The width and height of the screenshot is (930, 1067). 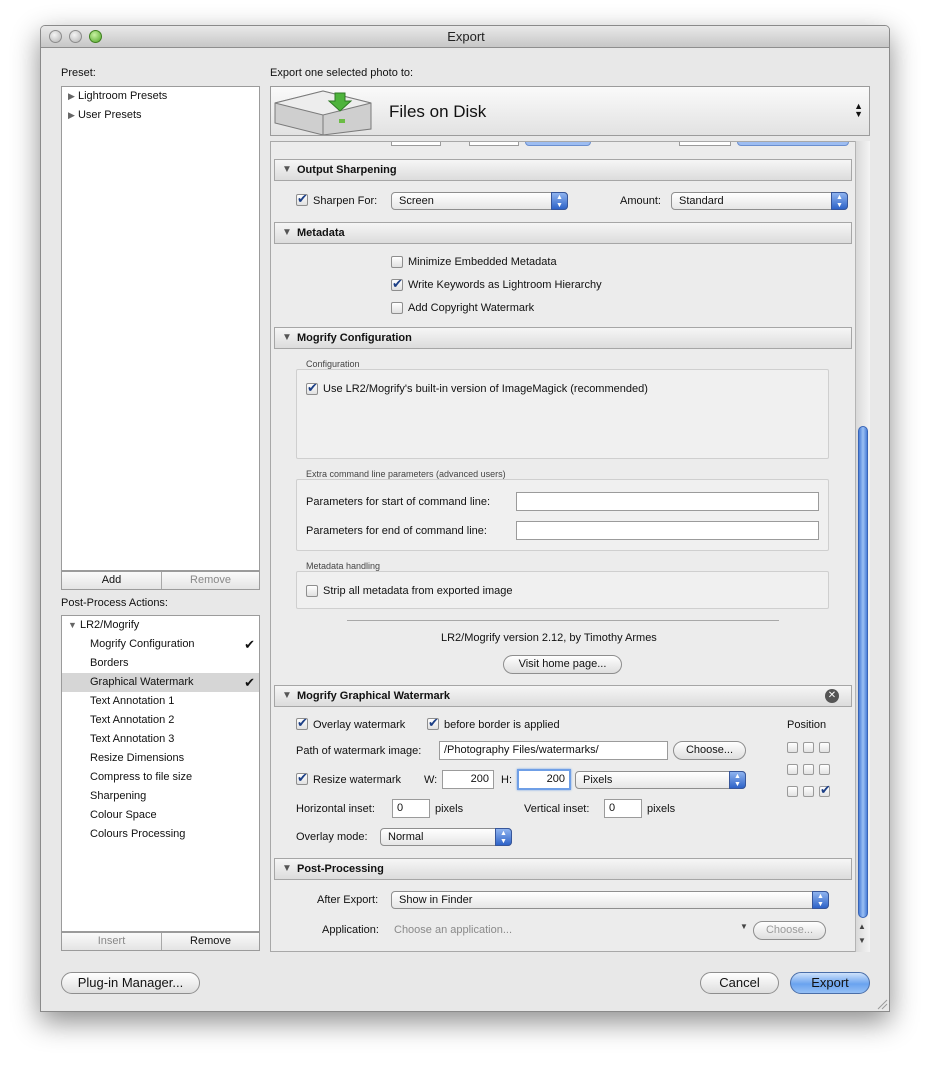 What do you see at coordinates (210, 580) in the screenshot?
I see `remove-preset-button: Remove` at bounding box center [210, 580].